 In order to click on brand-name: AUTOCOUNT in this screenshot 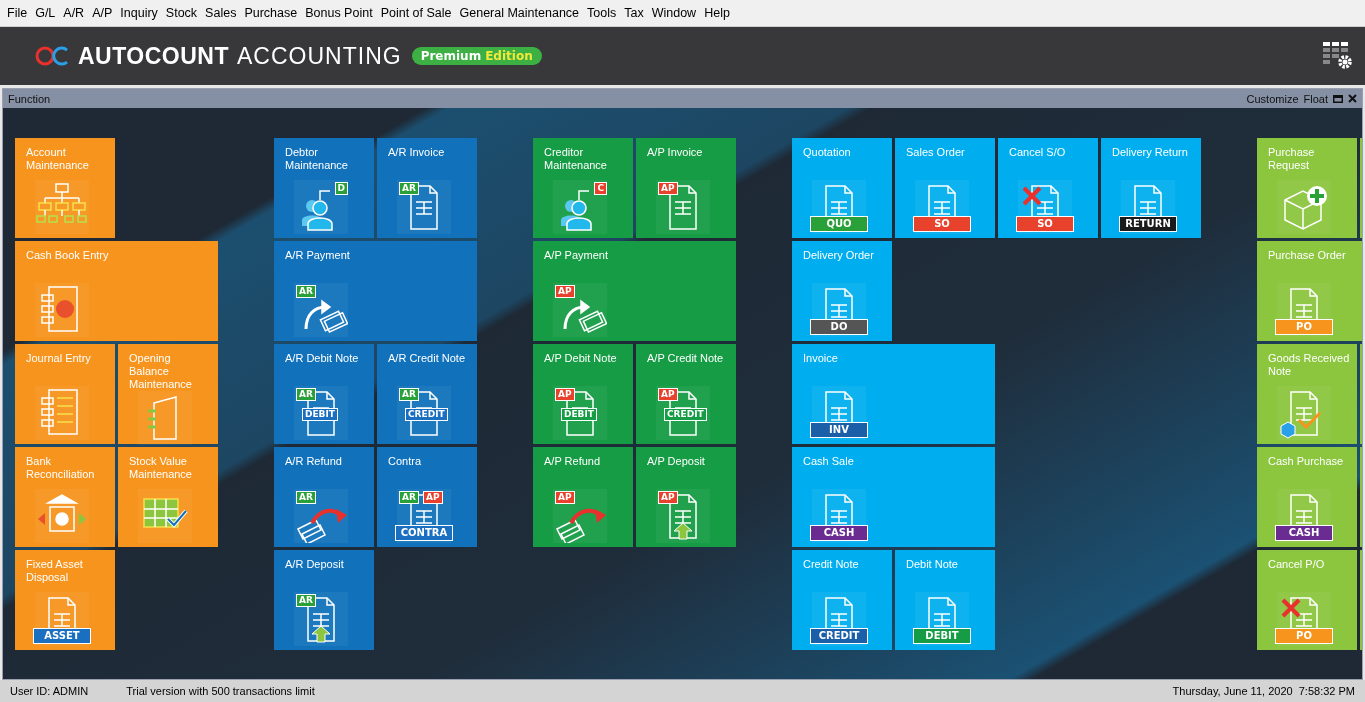, I will do `click(153, 56)`.